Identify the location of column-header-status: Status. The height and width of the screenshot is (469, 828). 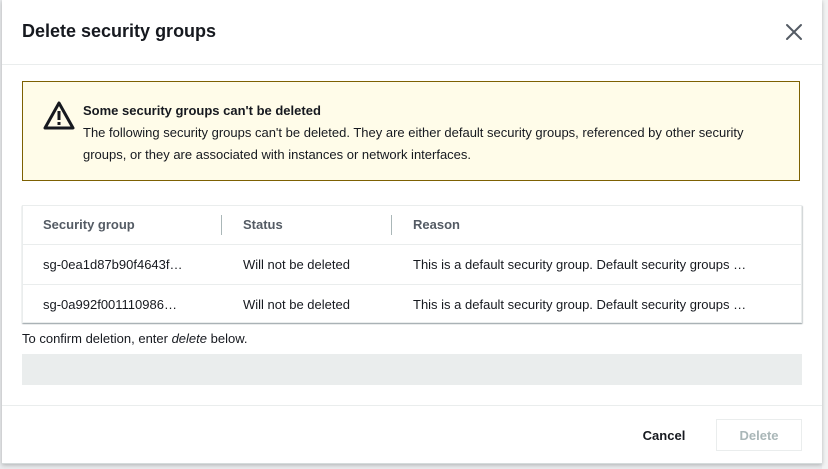
(263, 225).